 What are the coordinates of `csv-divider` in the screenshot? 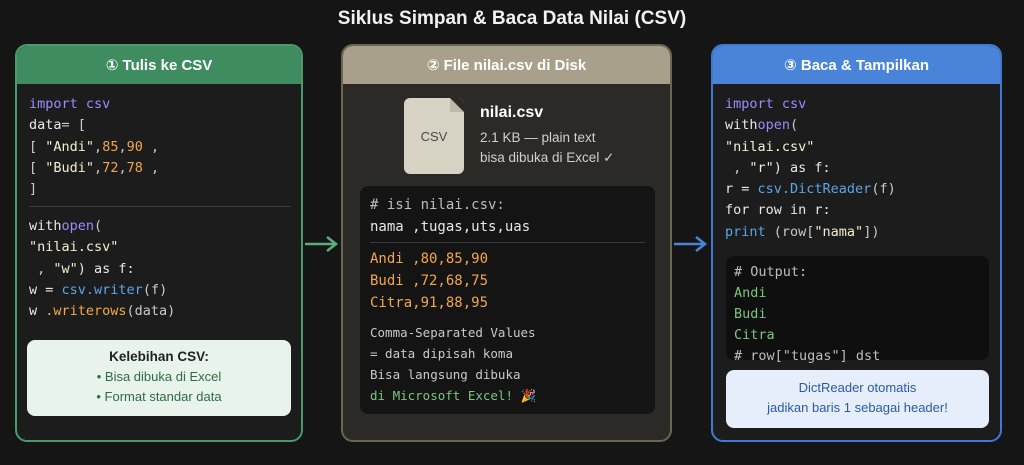 It's located at (507, 242).